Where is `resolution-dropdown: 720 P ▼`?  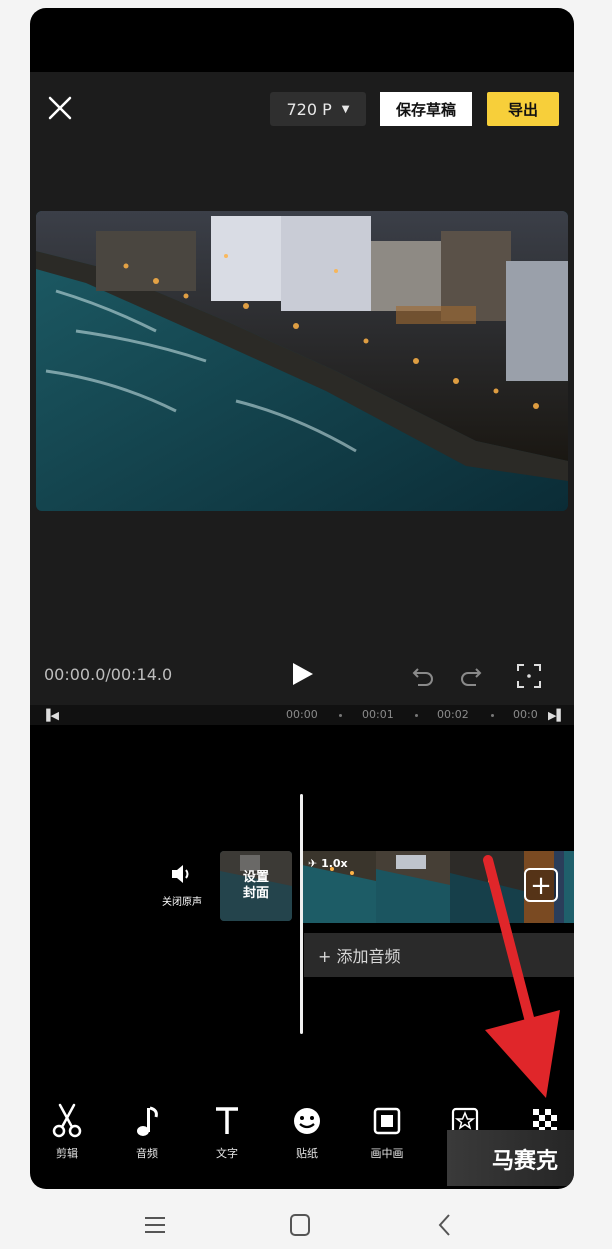
resolution-dropdown: 720 P ▼ is located at coordinates (318, 109).